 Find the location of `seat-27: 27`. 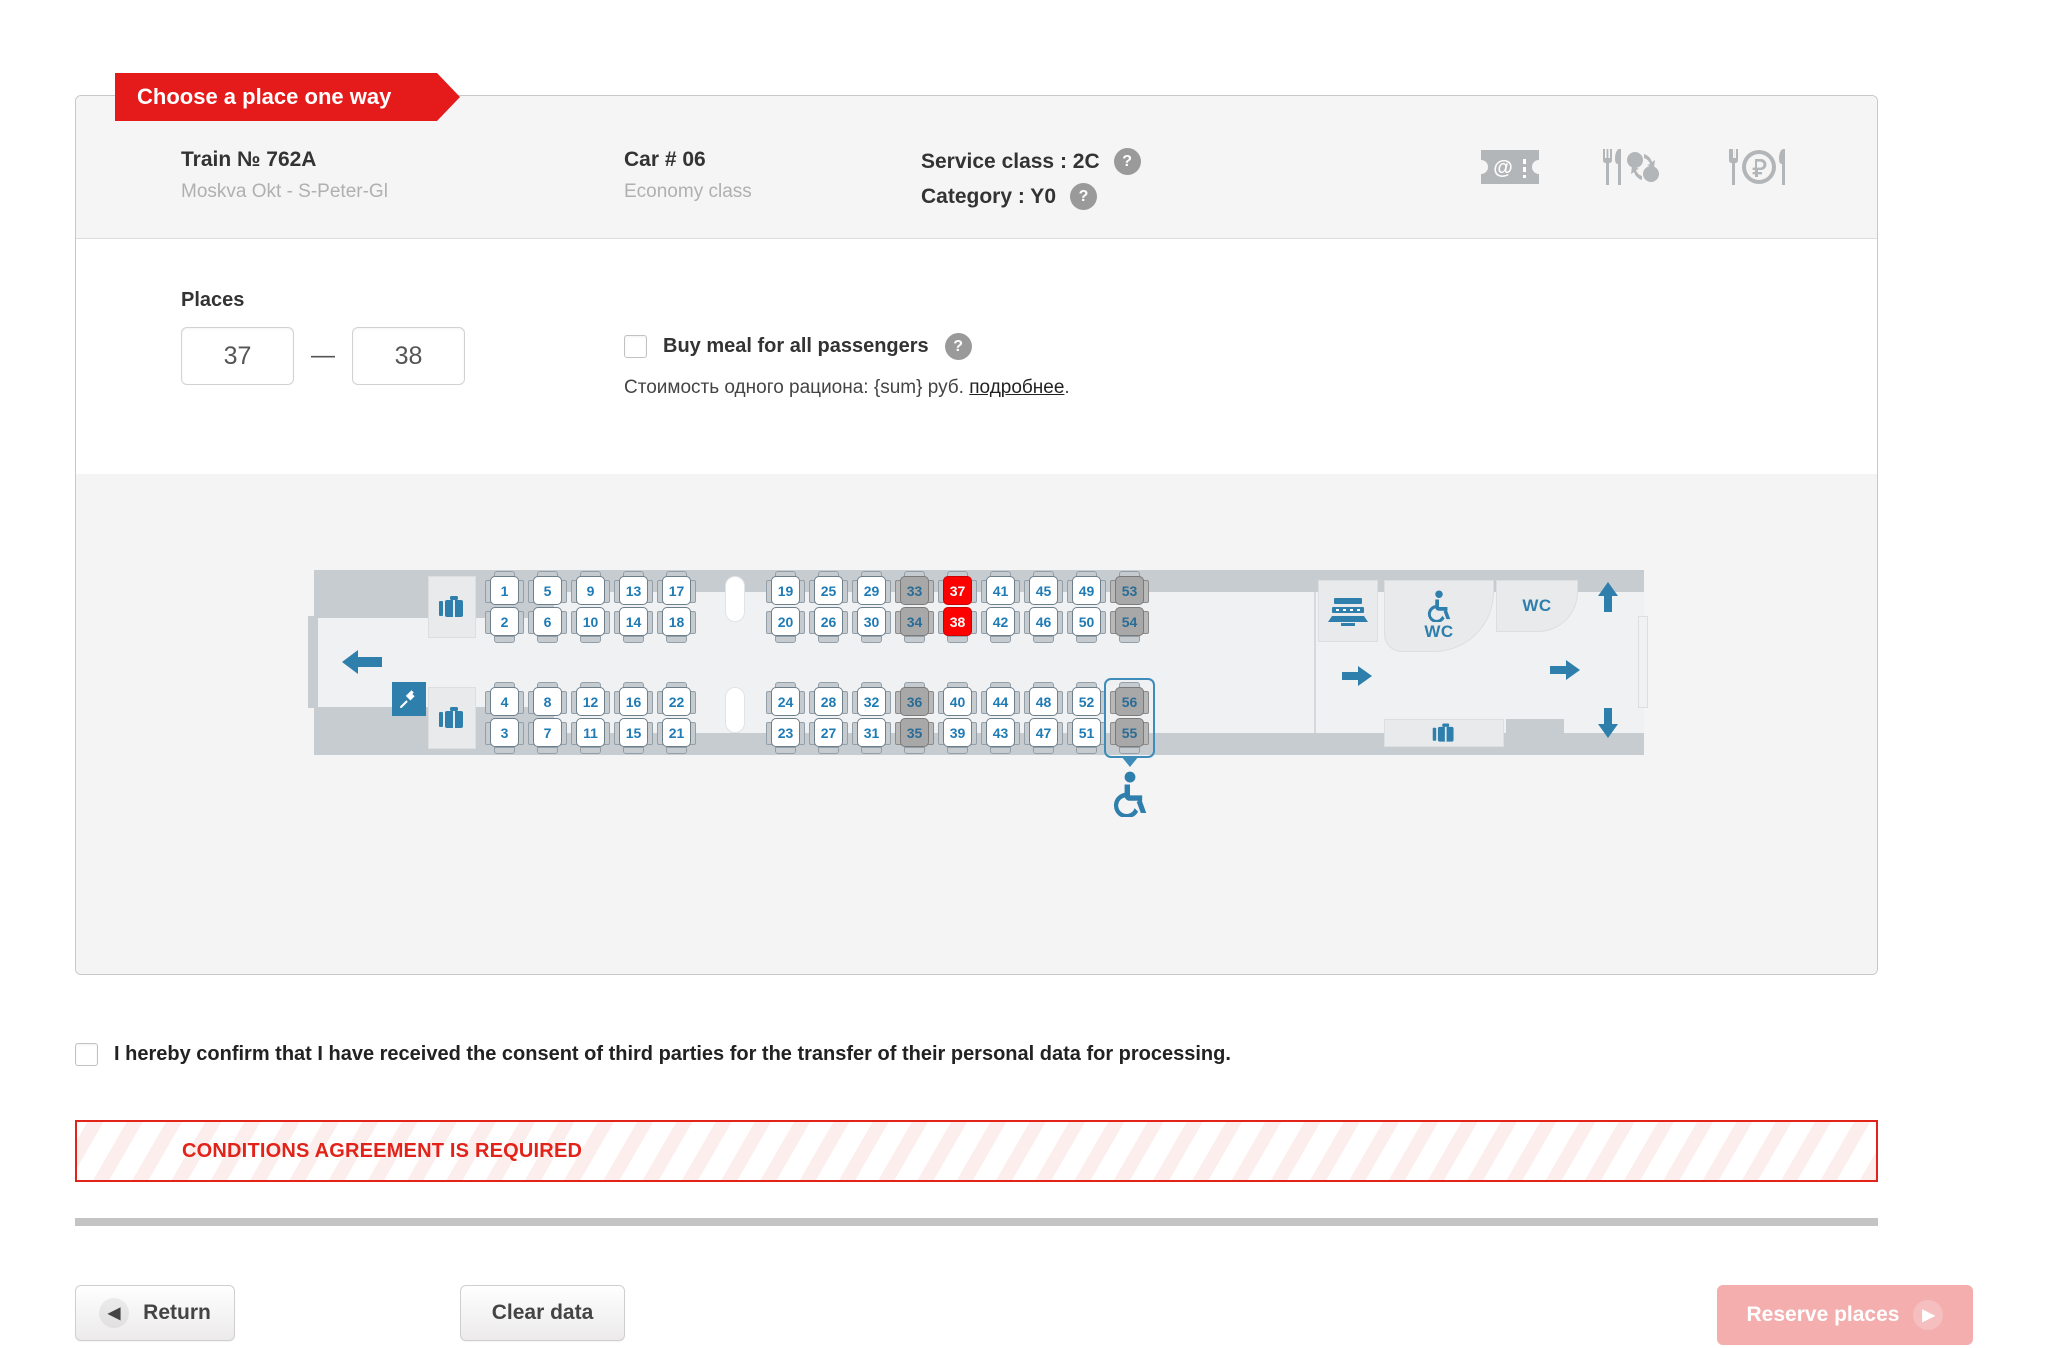

seat-27: 27 is located at coordinates (828, 732).